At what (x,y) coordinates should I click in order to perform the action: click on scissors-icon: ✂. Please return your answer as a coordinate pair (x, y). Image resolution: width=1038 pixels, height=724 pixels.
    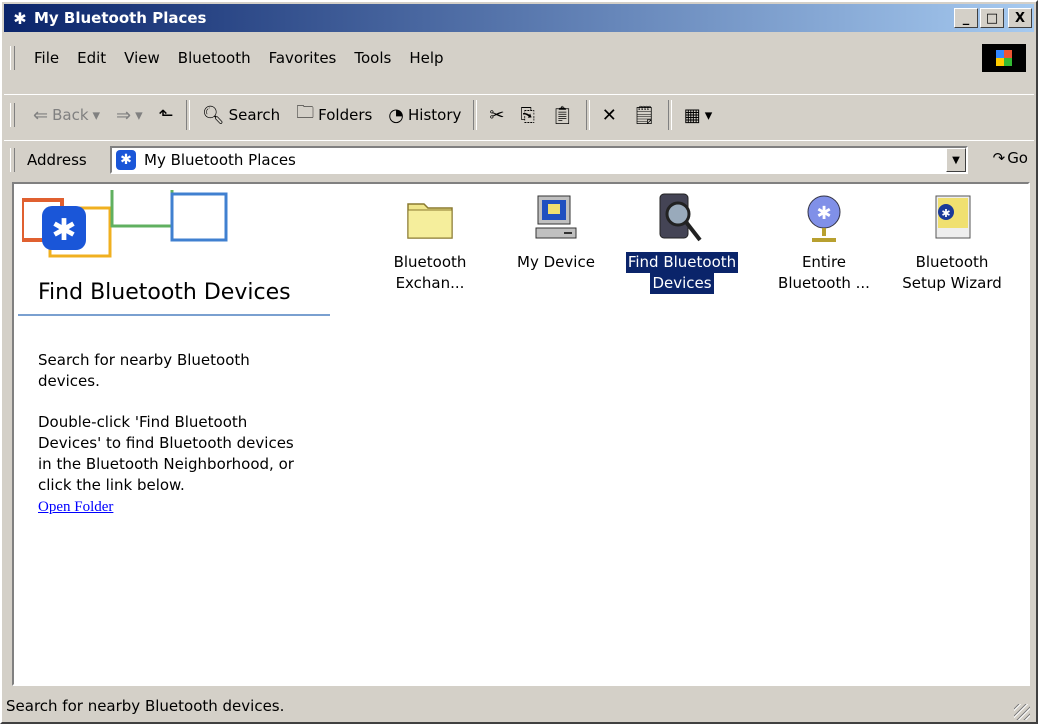
    Looking at the image, I should click on (497, 115).